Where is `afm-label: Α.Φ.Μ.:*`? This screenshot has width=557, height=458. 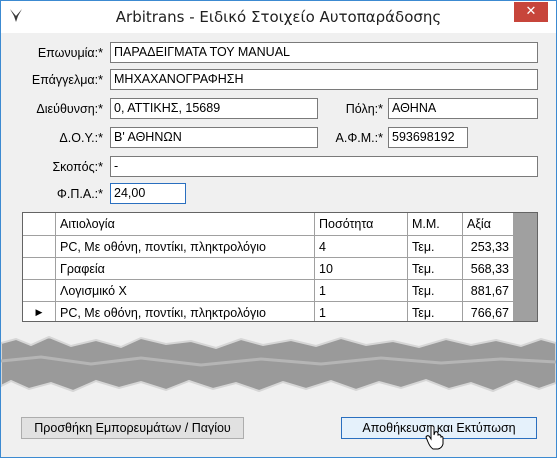
afm-label: Α.Φ.Μ.:* is located at coordinates (359, 138).